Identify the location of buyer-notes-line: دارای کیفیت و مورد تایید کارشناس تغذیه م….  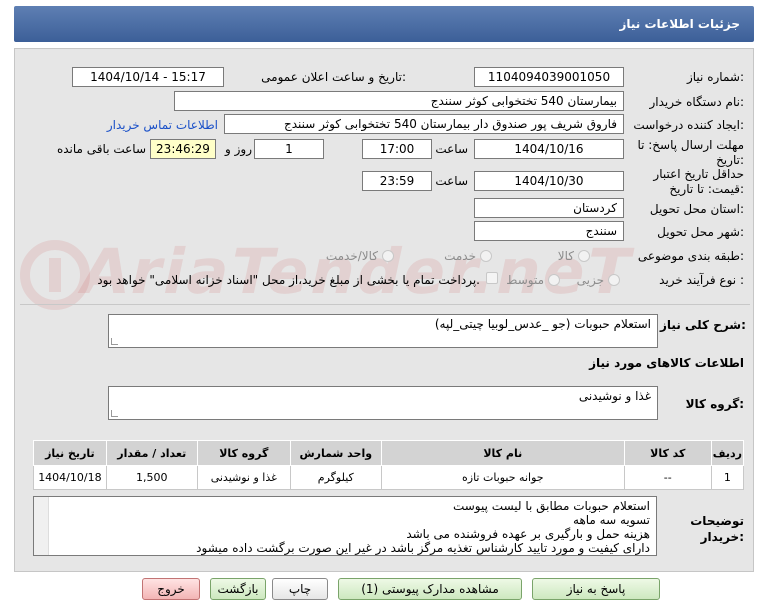
(423, 548).